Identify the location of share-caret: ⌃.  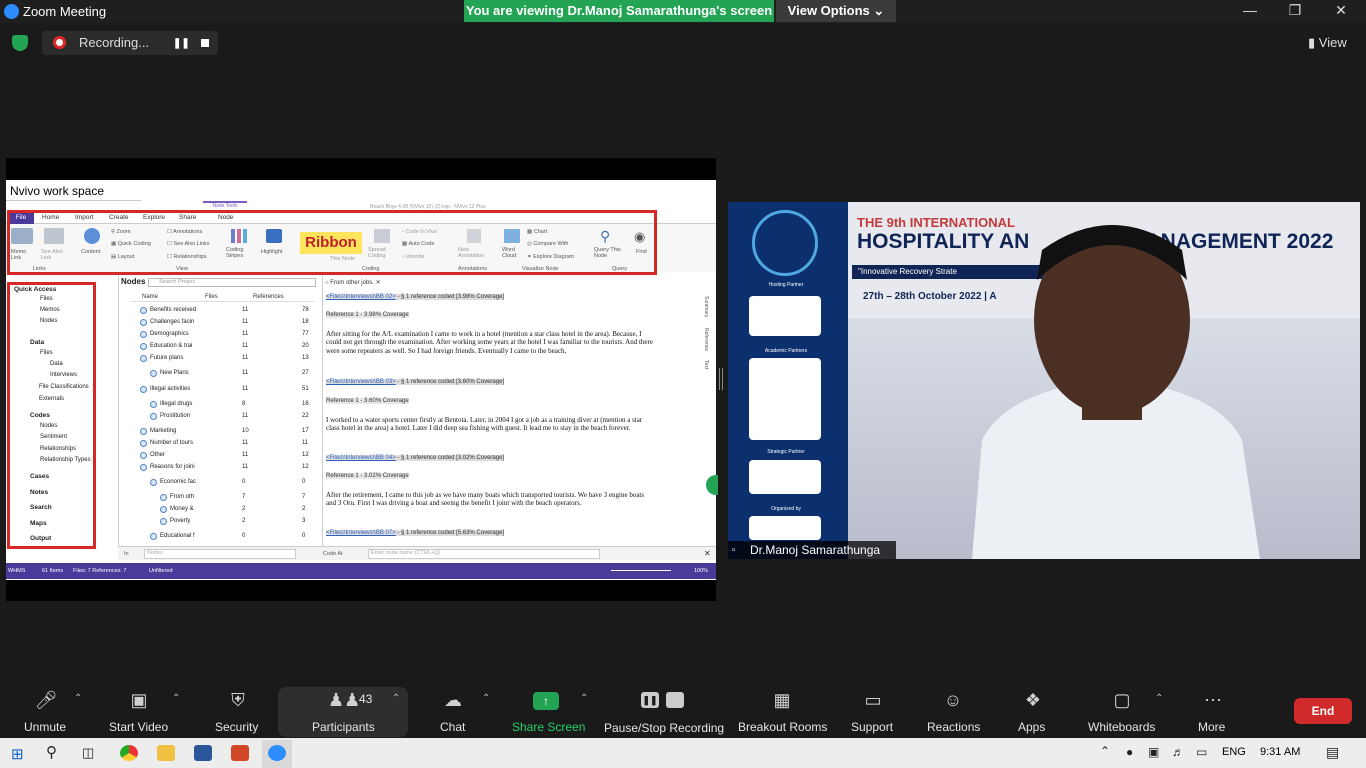
(584, 698).